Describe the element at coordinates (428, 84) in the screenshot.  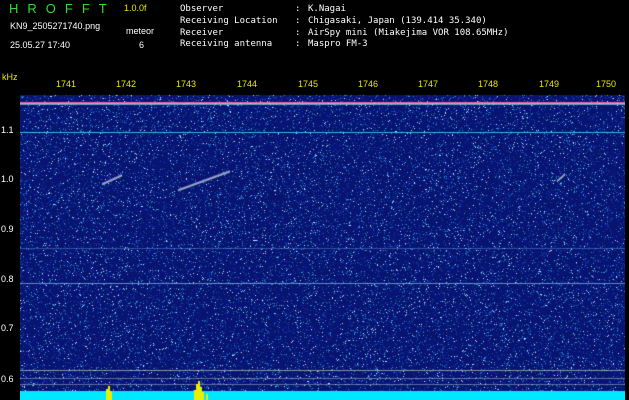
I see `time-tick-label: 1747` at that location.